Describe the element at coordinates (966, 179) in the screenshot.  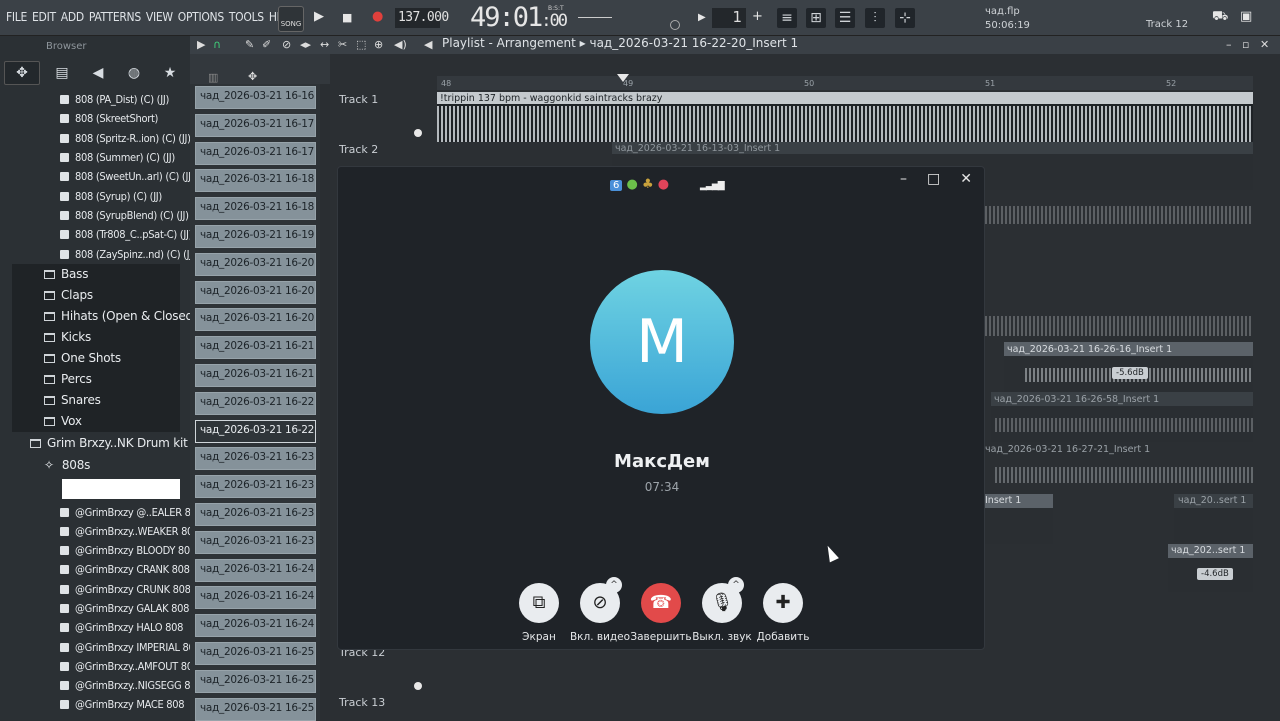
I see `call-close-icon: ✕` at that location.